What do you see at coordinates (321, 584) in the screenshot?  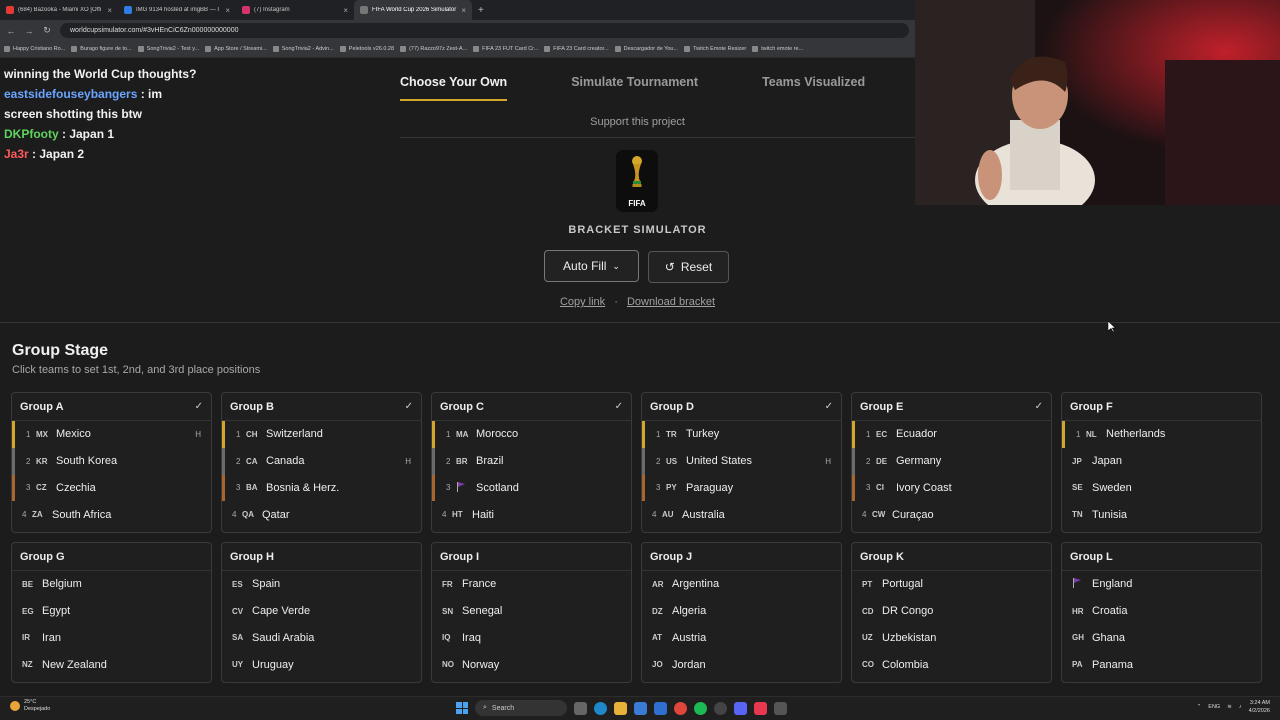 I see `team-row: ES Spain` at bounding box center [321, 584].